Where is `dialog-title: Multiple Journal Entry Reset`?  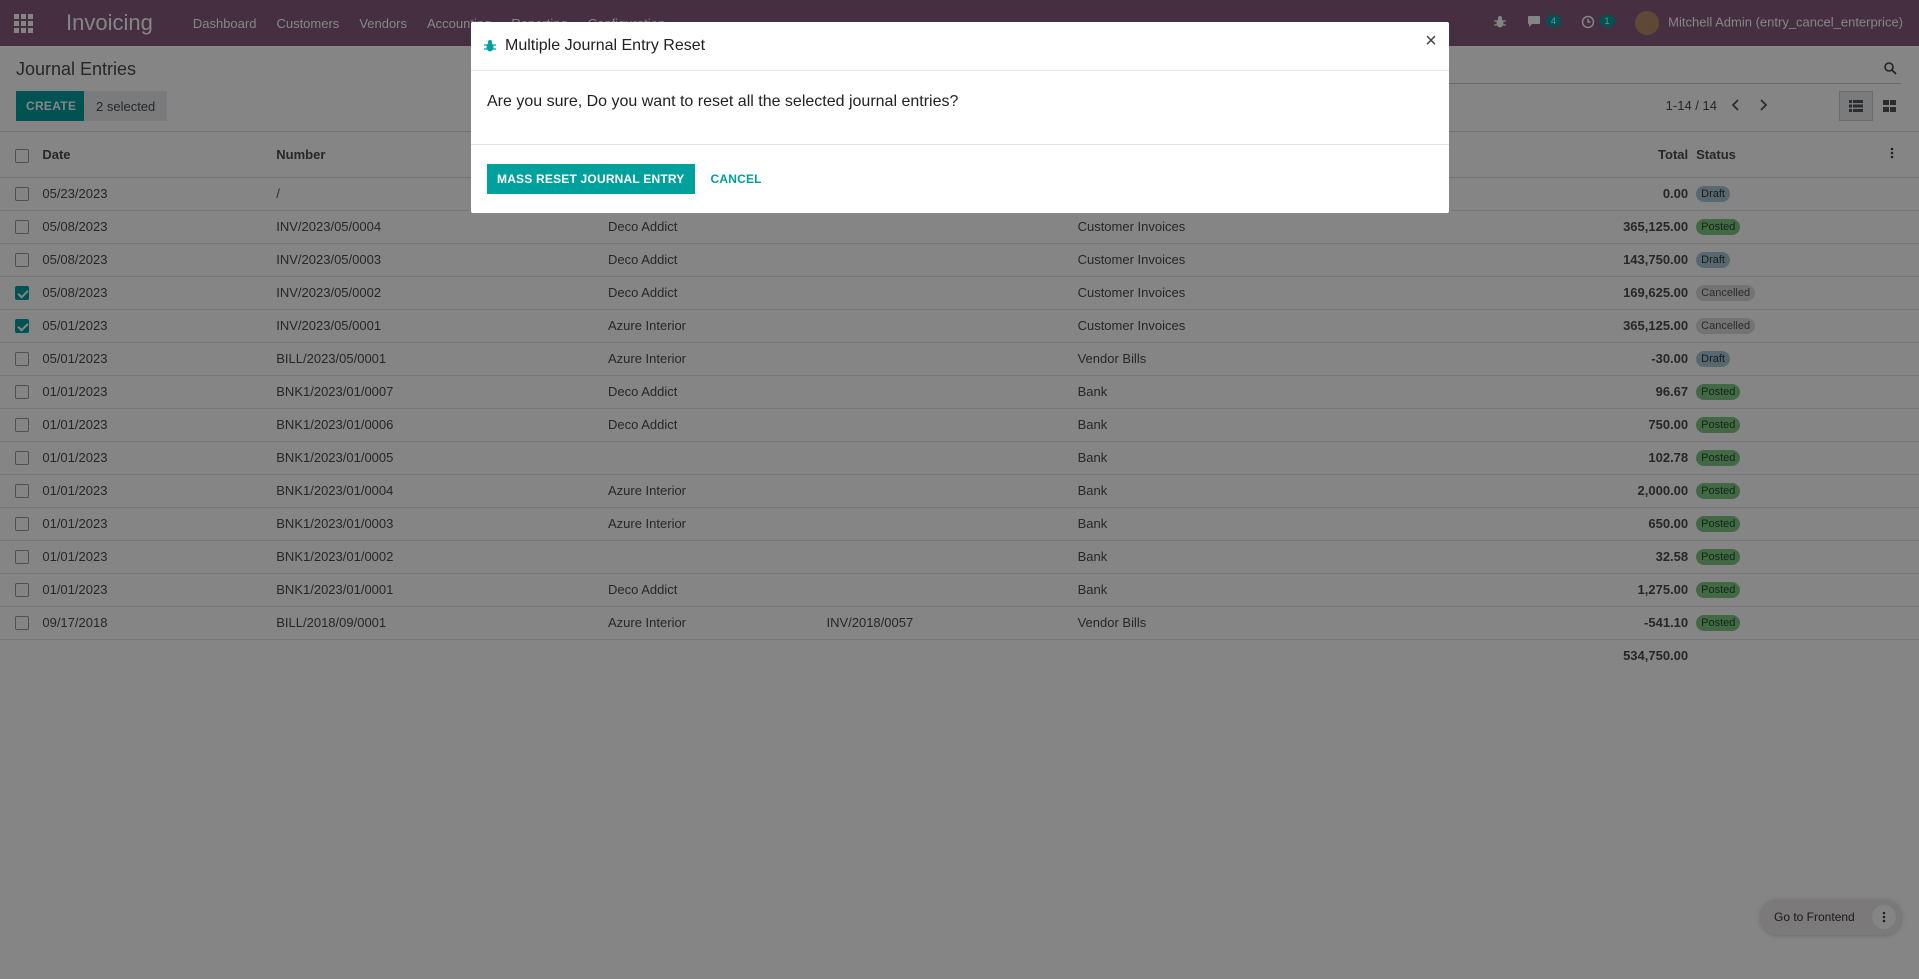
dialog-title: Multiple Journal Entry Reset is located at coordinates (605, 45).